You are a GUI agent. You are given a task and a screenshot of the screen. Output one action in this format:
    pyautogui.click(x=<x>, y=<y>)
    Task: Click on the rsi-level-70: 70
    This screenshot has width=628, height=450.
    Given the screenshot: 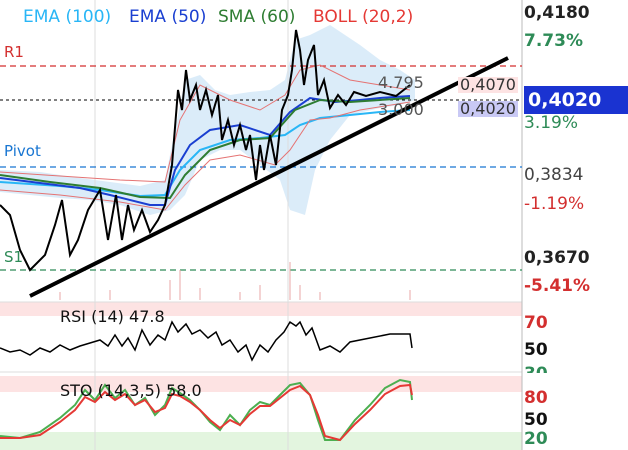 What is the action you would take?
    pyautogui.click(x=536, y=323)
    